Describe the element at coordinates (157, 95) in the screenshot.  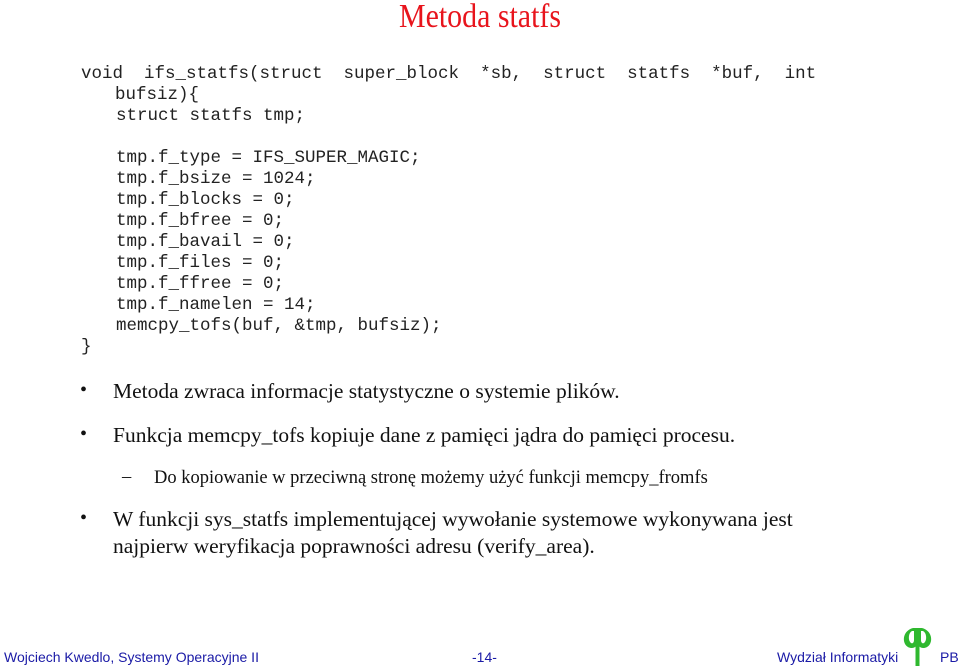
I see `code-line: bufsiz){` at that location.